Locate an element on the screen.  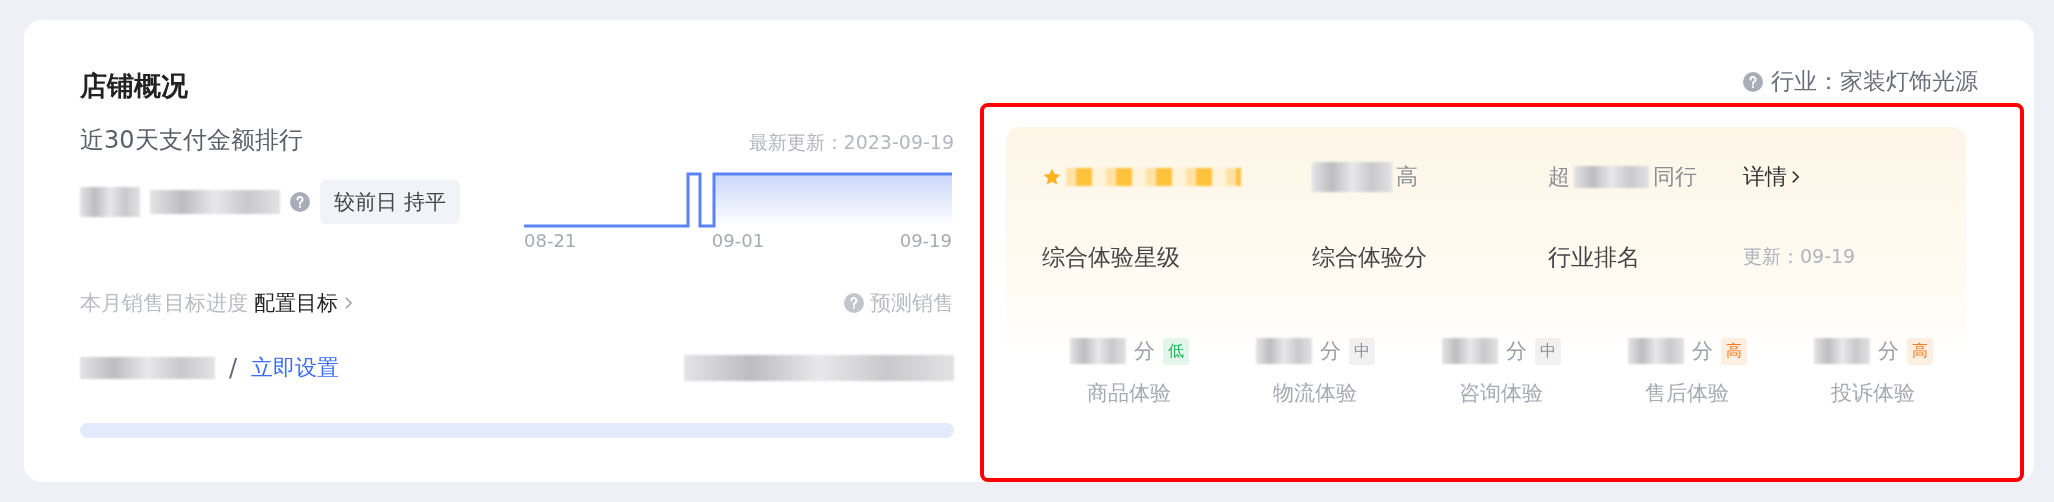
update-time: 最新更新：2023-09-19 is located at coordinates (851, 142).